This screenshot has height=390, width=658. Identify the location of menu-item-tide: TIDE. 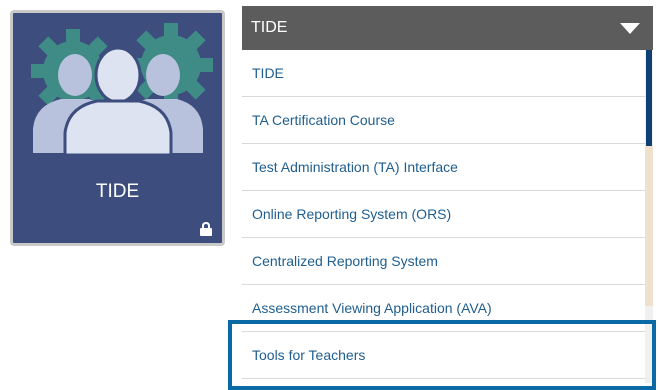
(443, 73).